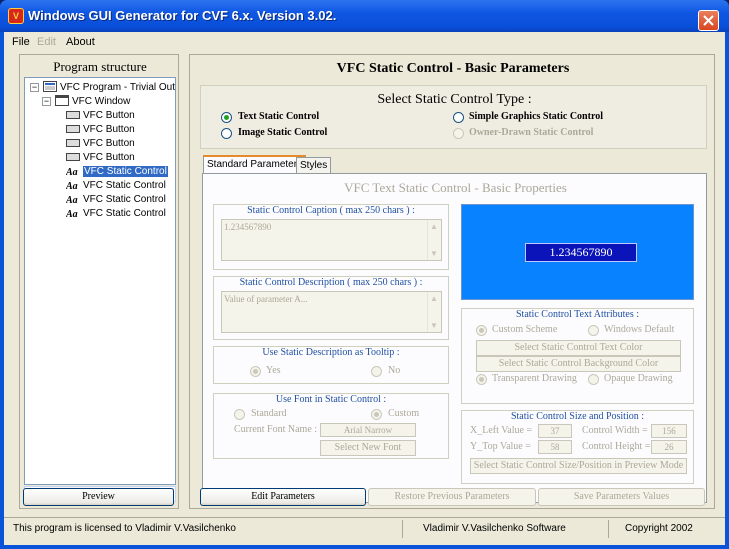  What do you see at coordinates (555, 447) in the screenshot?
I see `y-top-field: 58` at bounding box center [555, 447].